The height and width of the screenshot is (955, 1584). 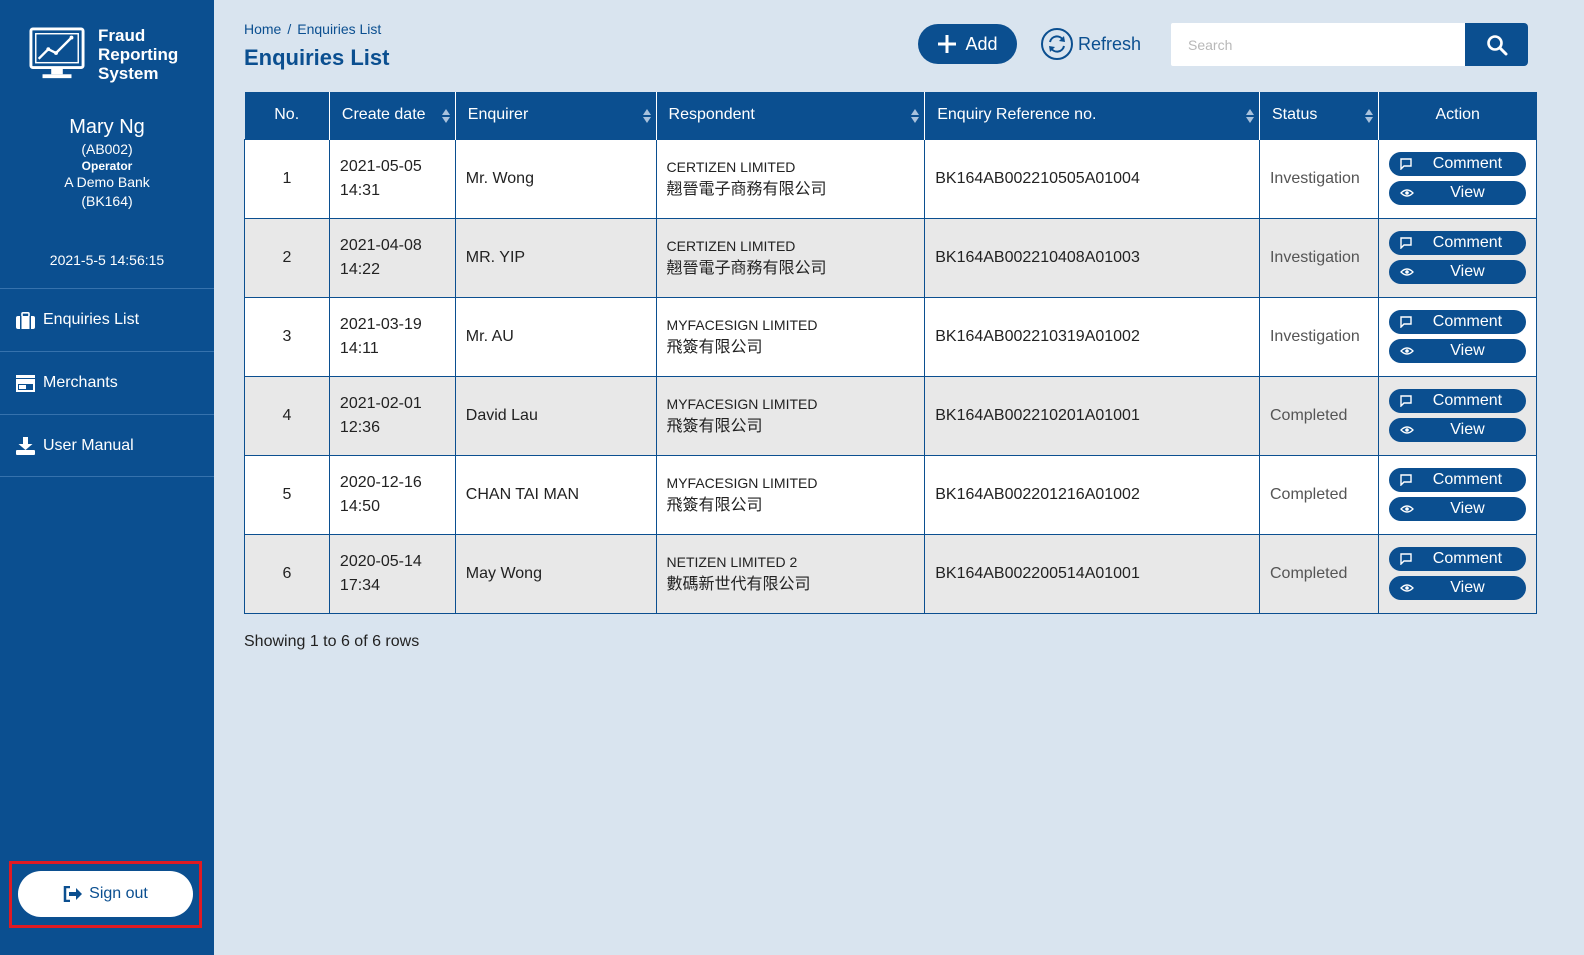 I want to click on add-label: Add, so click(x=981, y=43).